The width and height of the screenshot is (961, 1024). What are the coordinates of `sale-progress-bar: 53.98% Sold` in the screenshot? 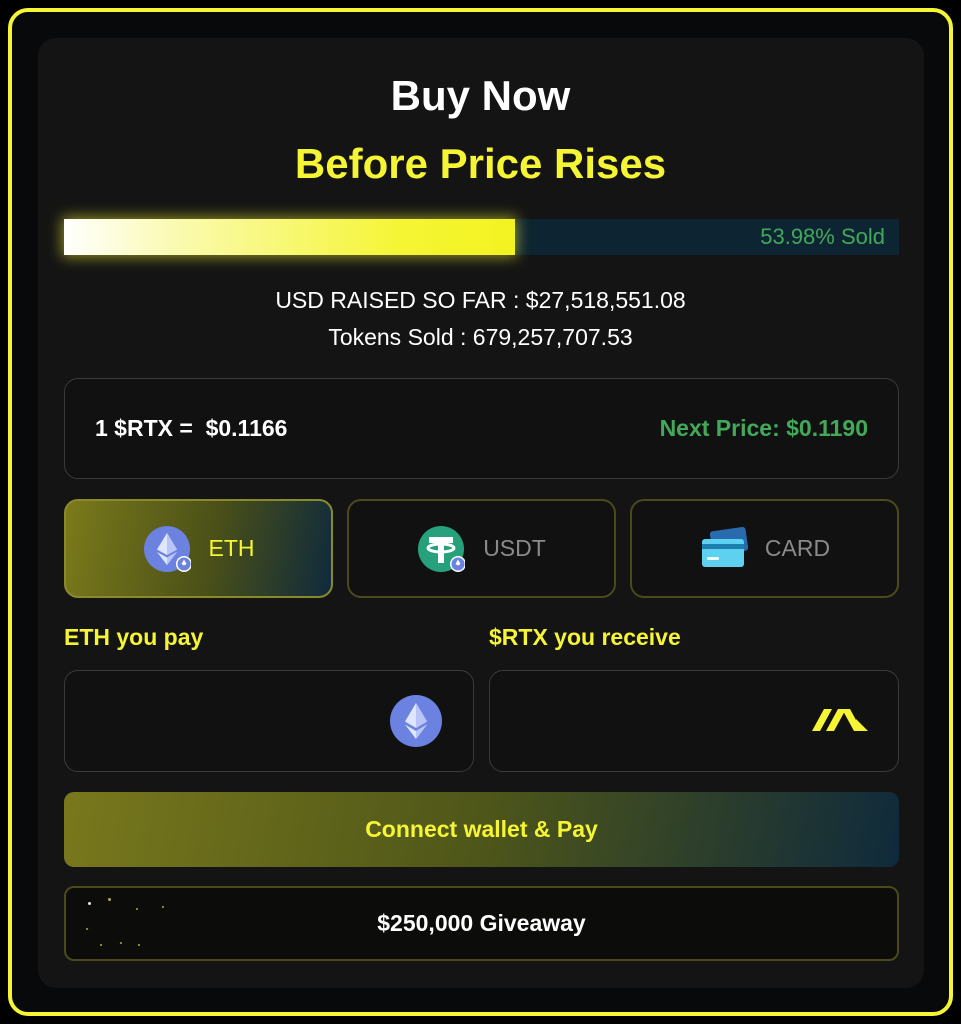 It's located at (481, 237).